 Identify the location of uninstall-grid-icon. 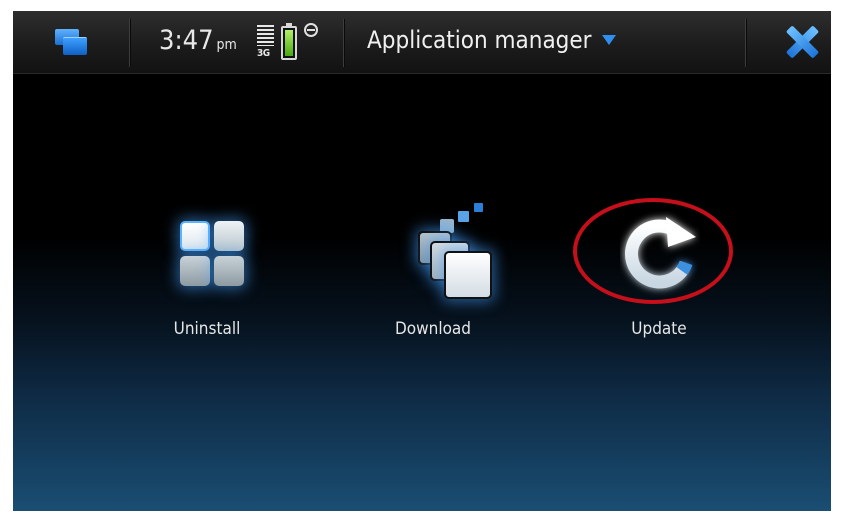
(207, 256).